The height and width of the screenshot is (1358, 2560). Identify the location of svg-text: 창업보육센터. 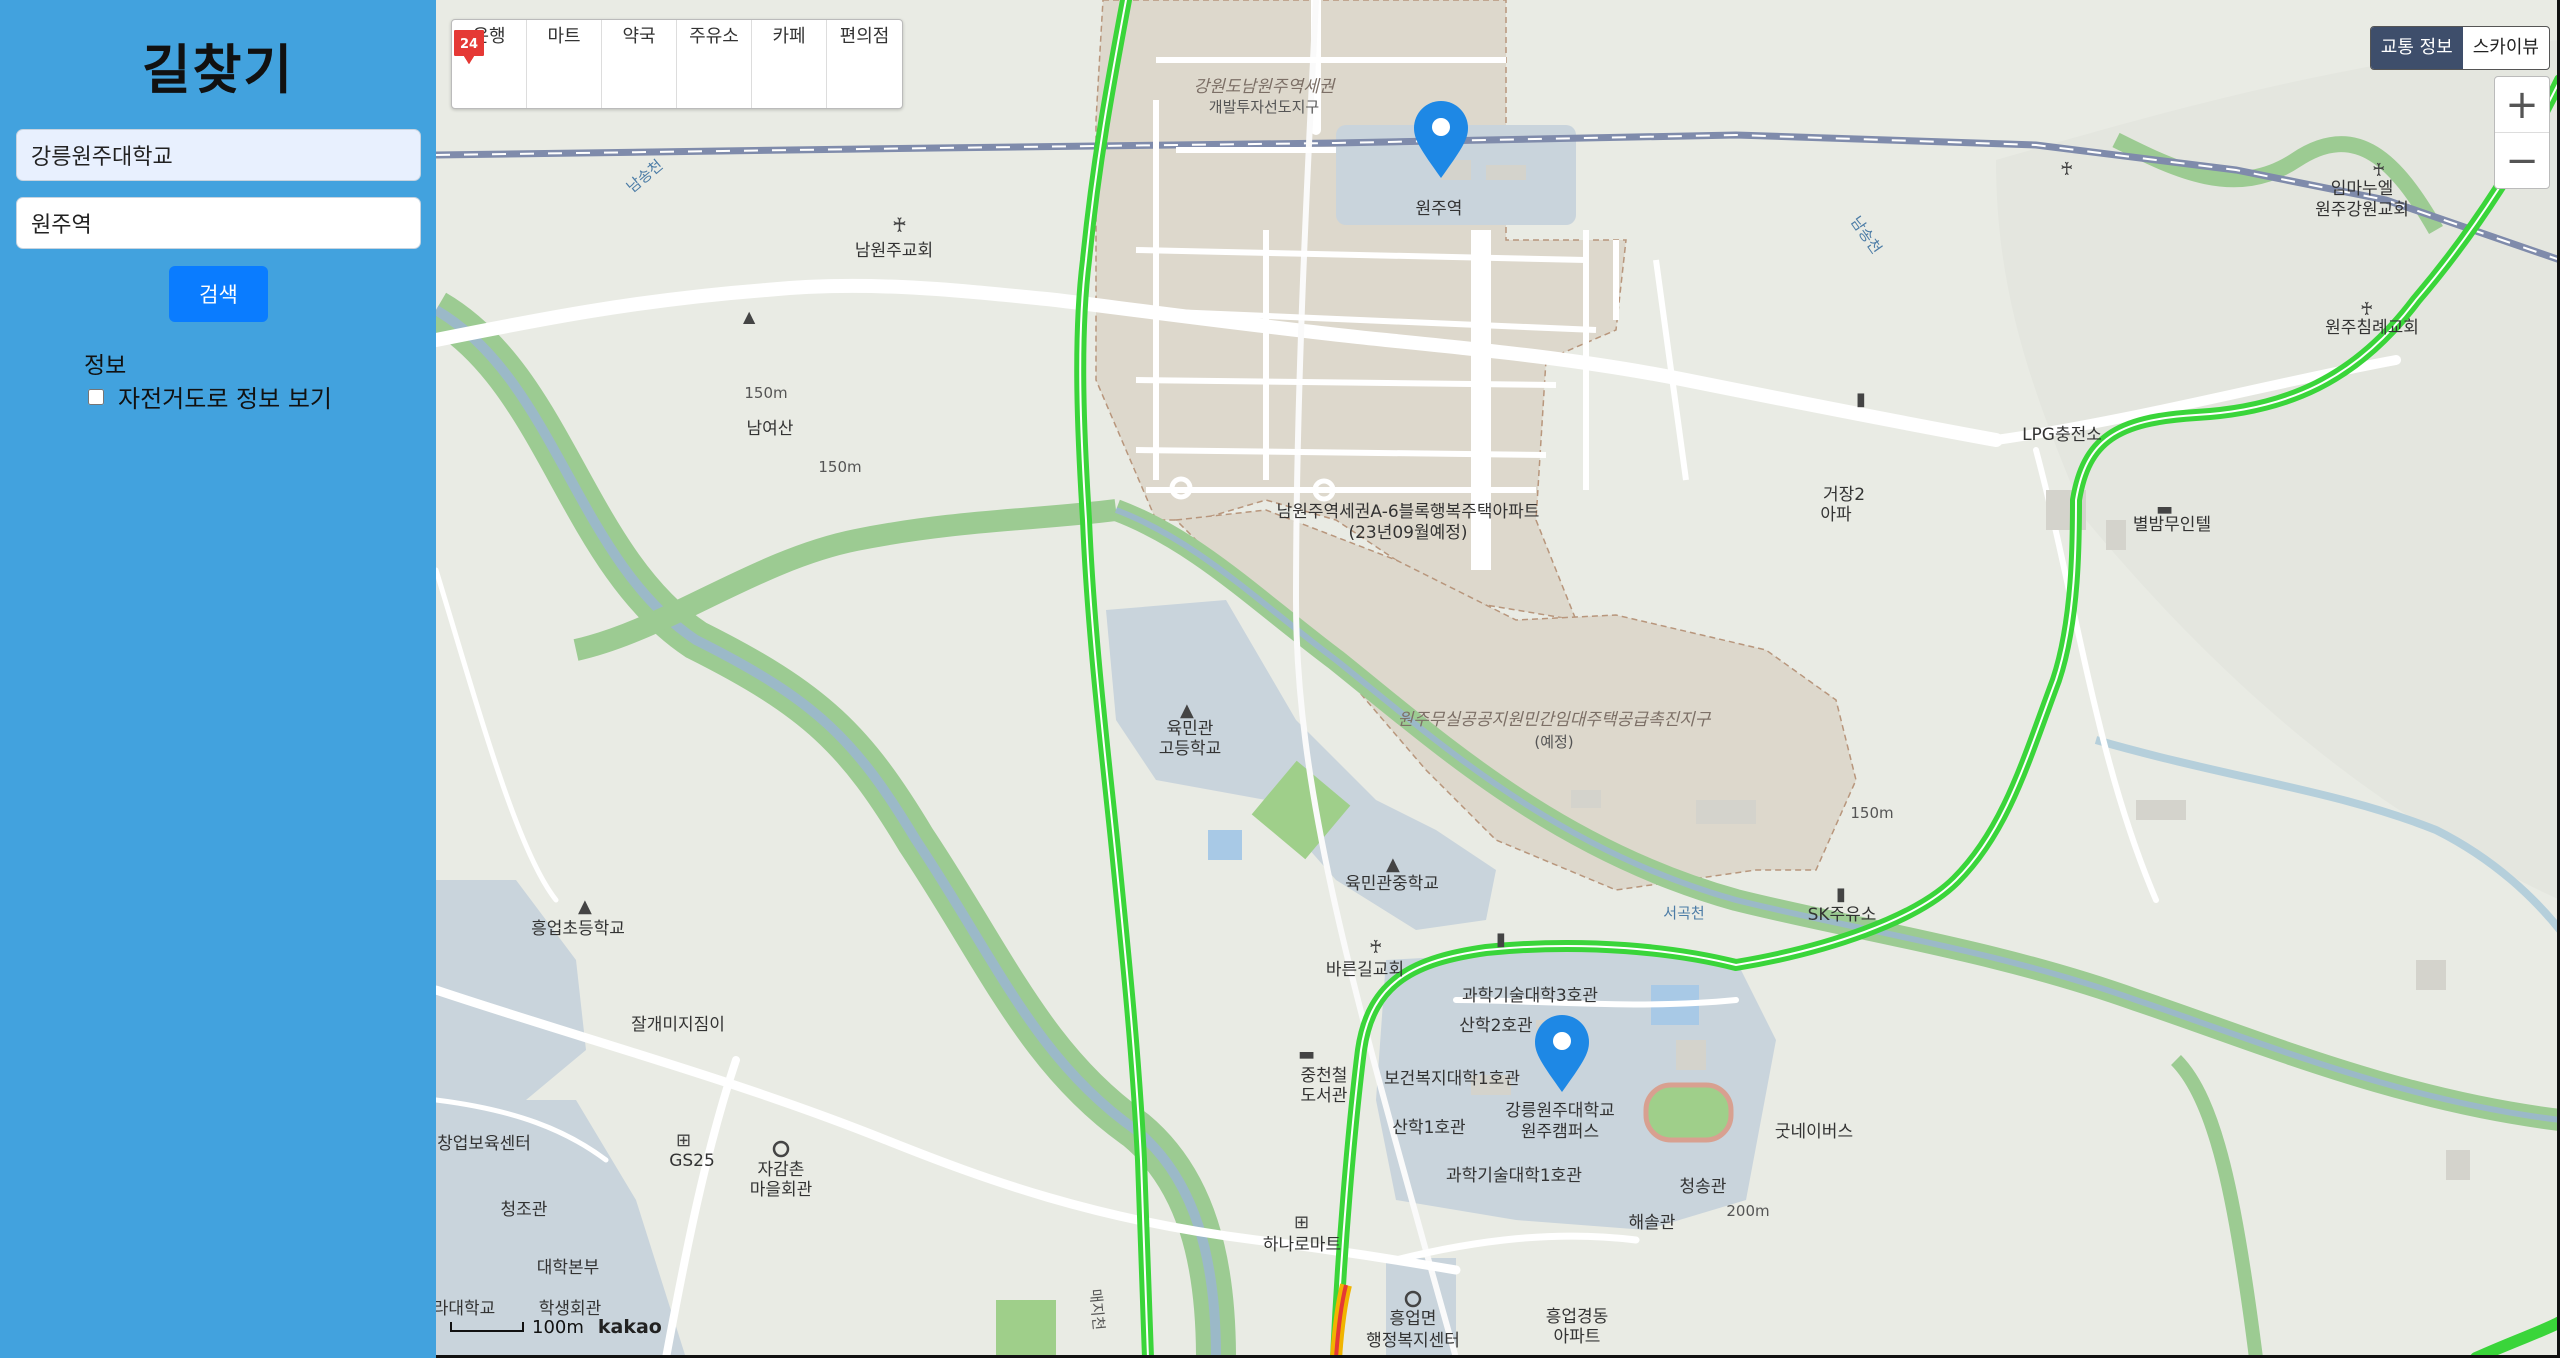
(484, 1144).